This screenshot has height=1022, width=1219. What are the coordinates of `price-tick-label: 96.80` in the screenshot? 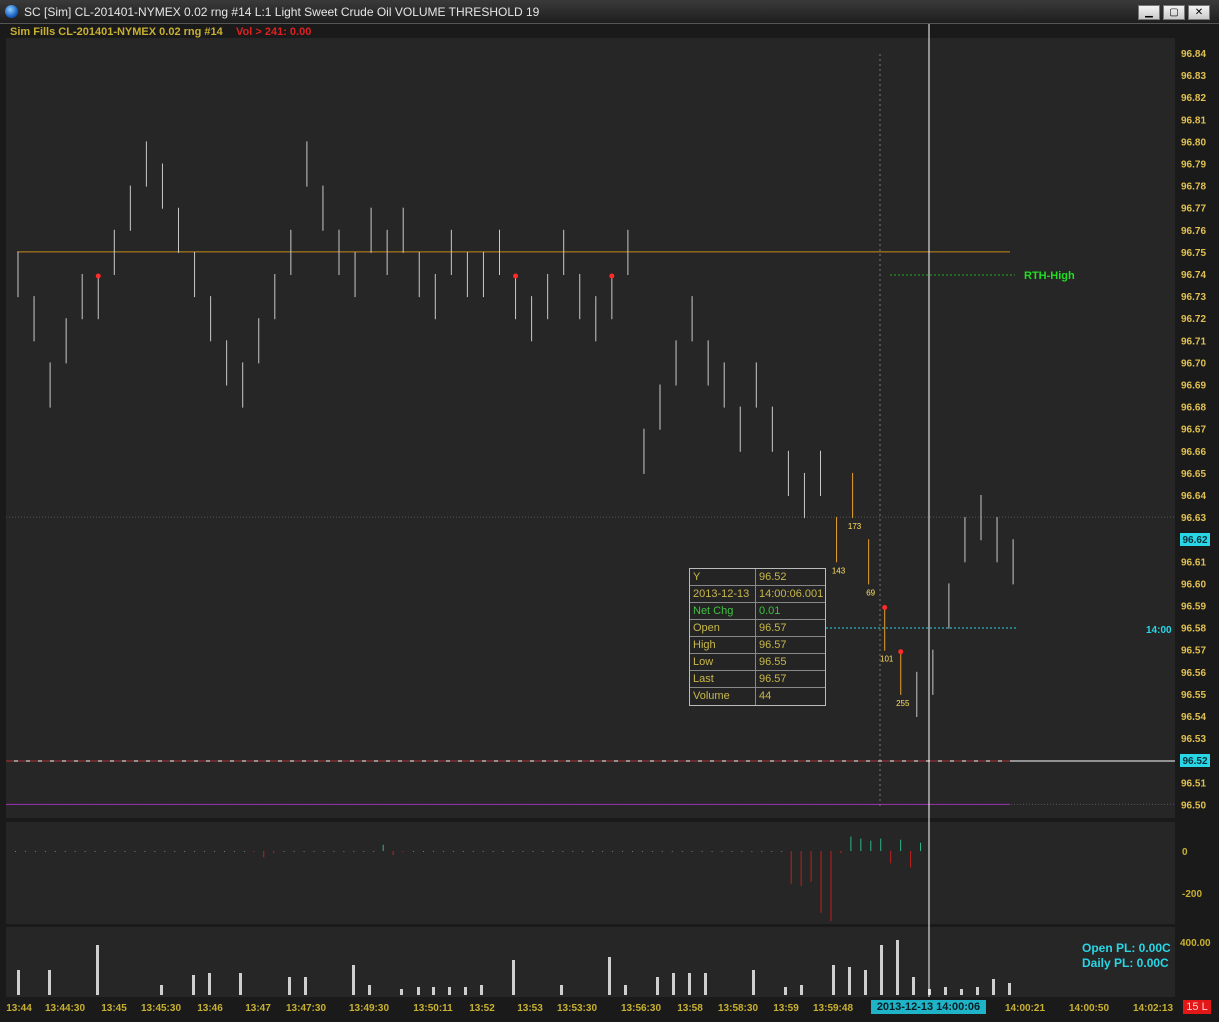 It's located at (1193, 142).